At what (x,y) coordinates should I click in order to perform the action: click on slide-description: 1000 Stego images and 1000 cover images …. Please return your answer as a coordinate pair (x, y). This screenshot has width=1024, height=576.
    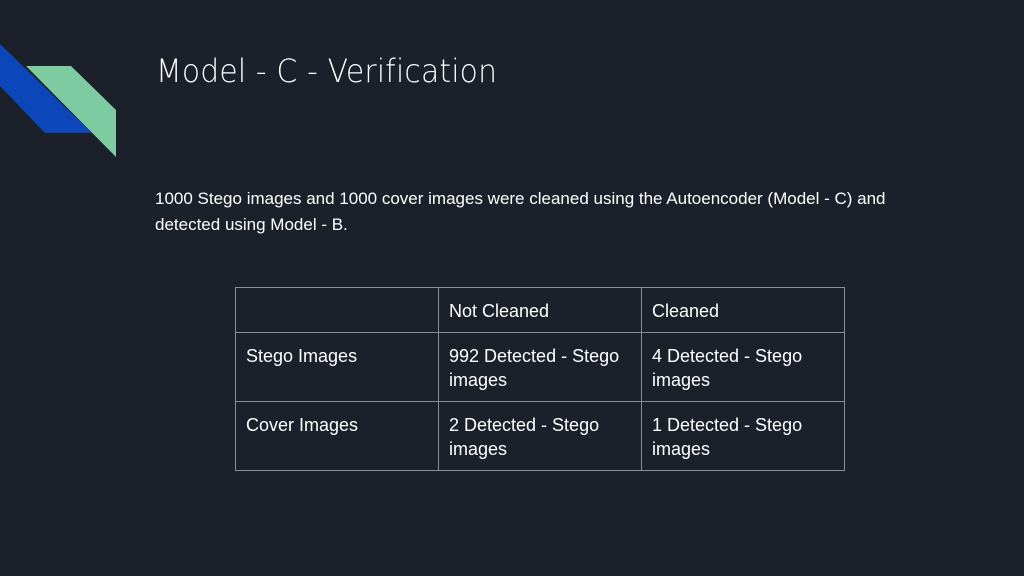
    Looking at the image, I should click on (520, 211).